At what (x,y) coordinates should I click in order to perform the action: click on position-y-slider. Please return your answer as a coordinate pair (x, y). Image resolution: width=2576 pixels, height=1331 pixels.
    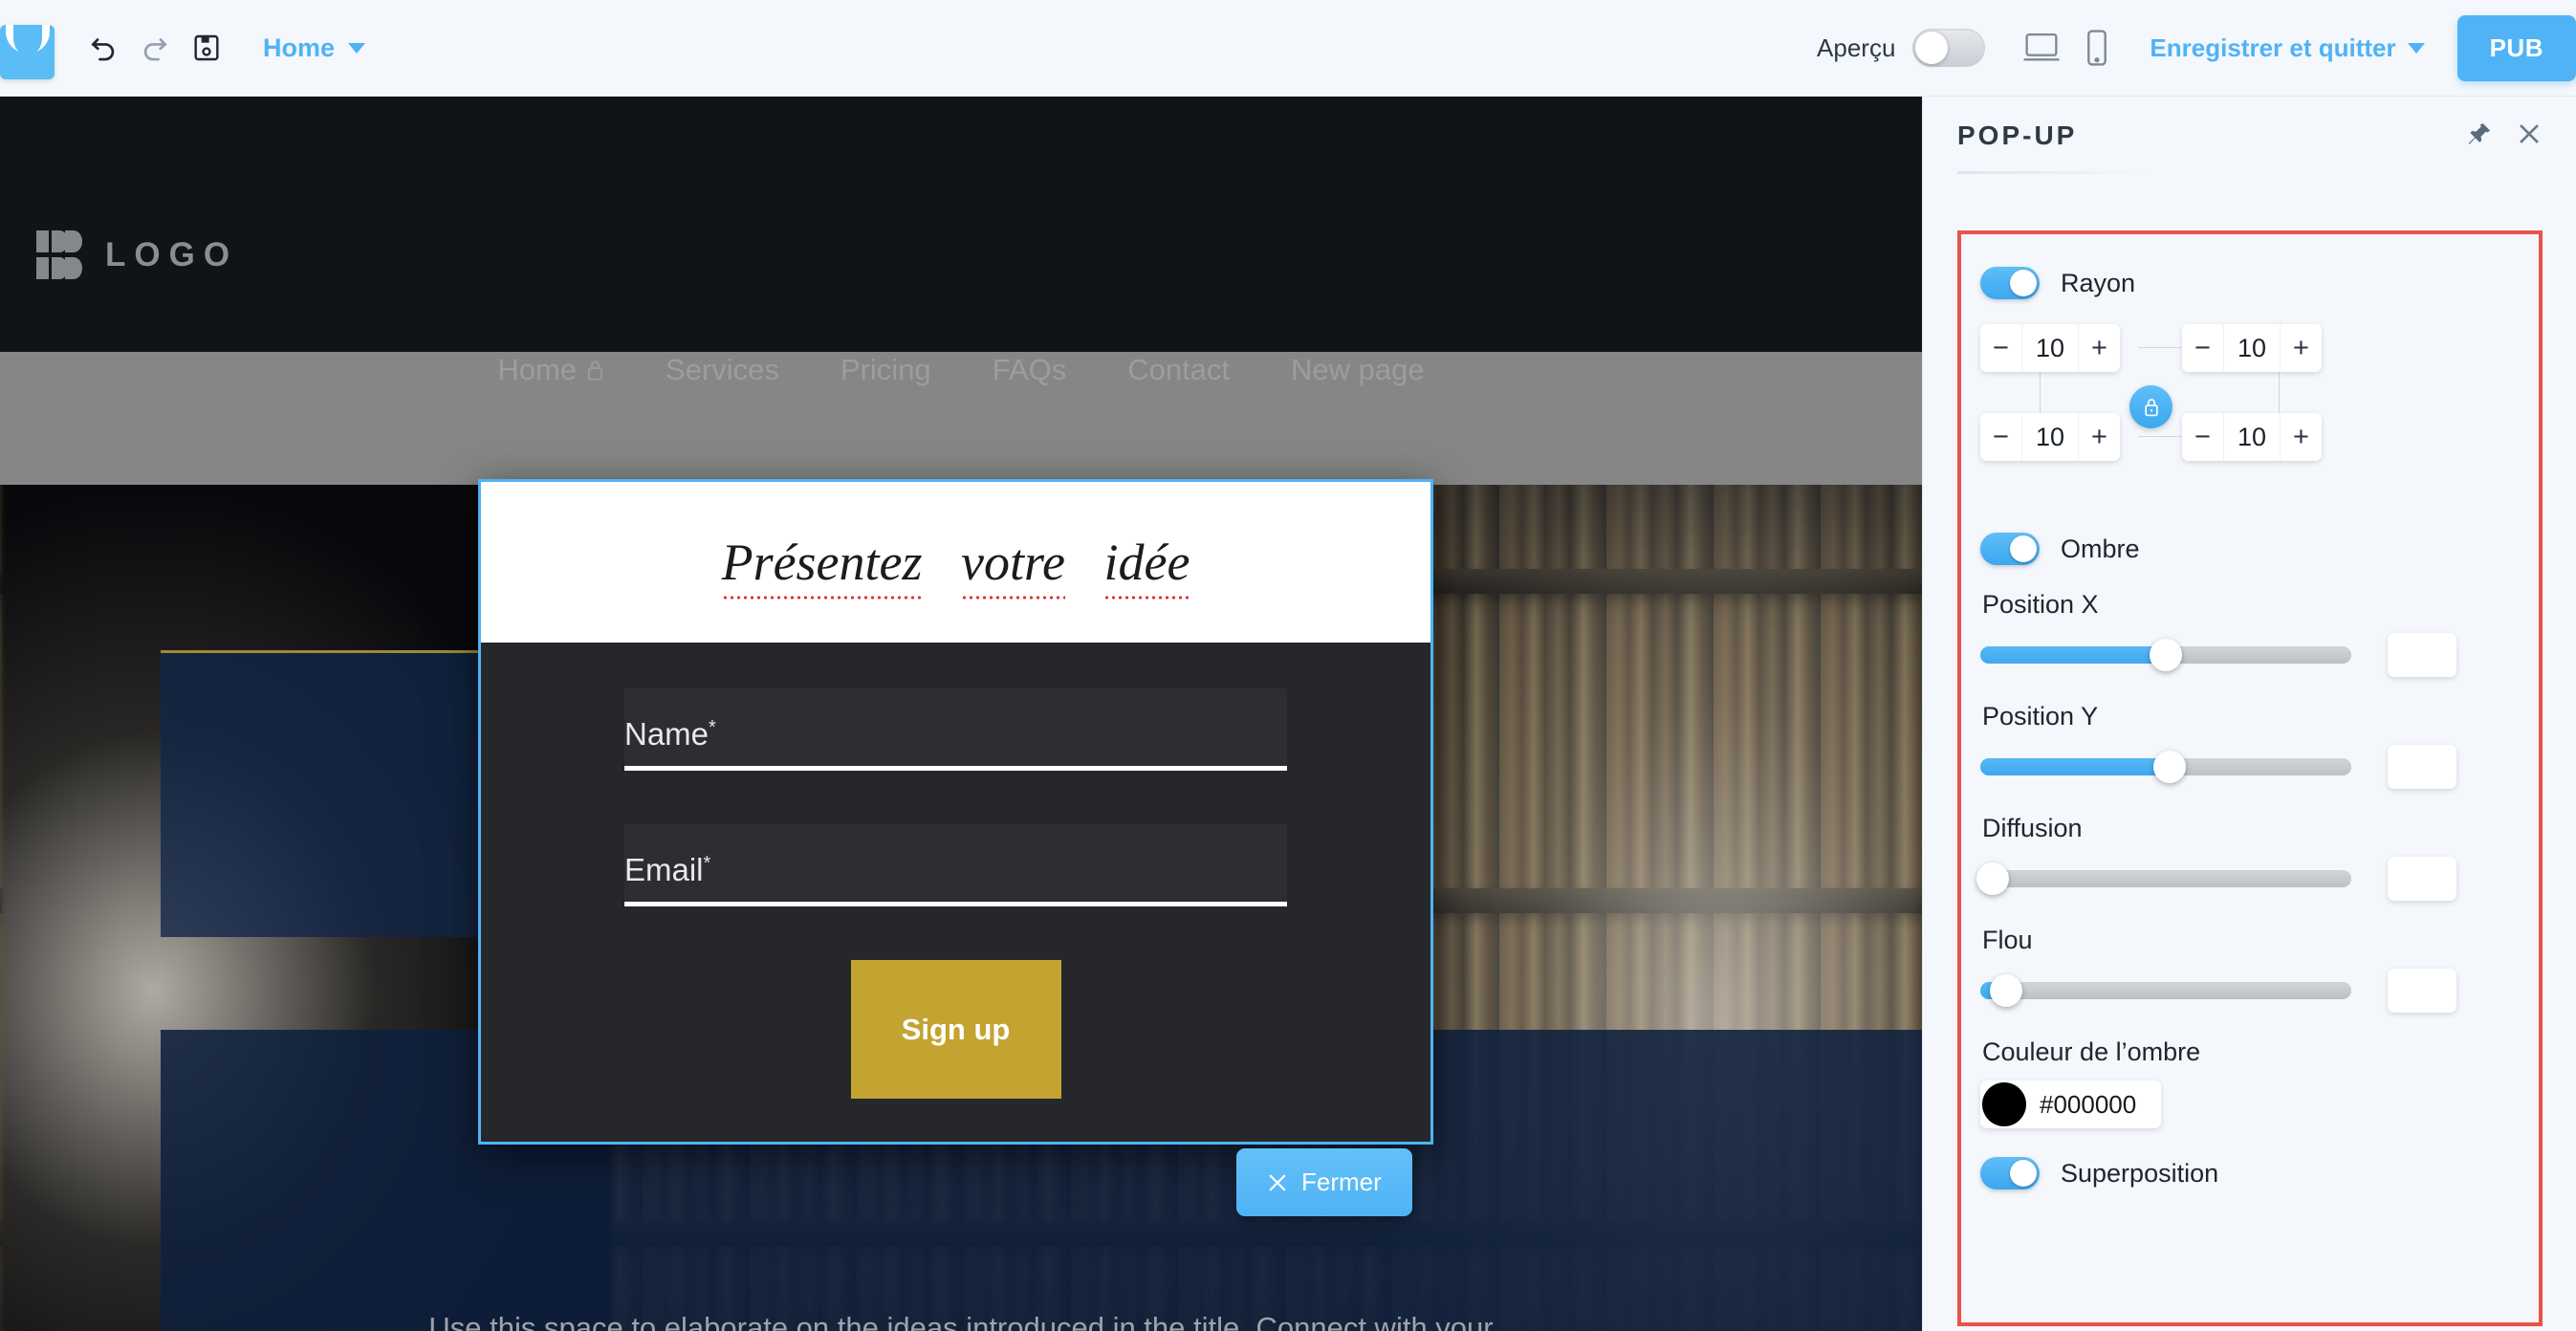
    Looking at the image, I should click on (2165, 767).